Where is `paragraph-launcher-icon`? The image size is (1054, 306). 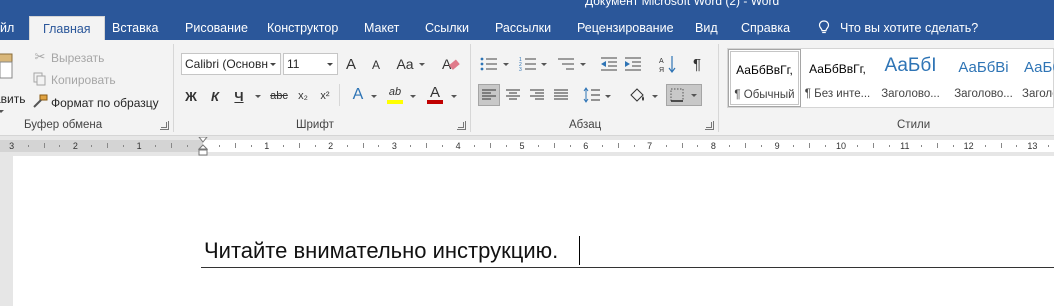
paragraph-launcher-icon is located at coordinates (709, 125).